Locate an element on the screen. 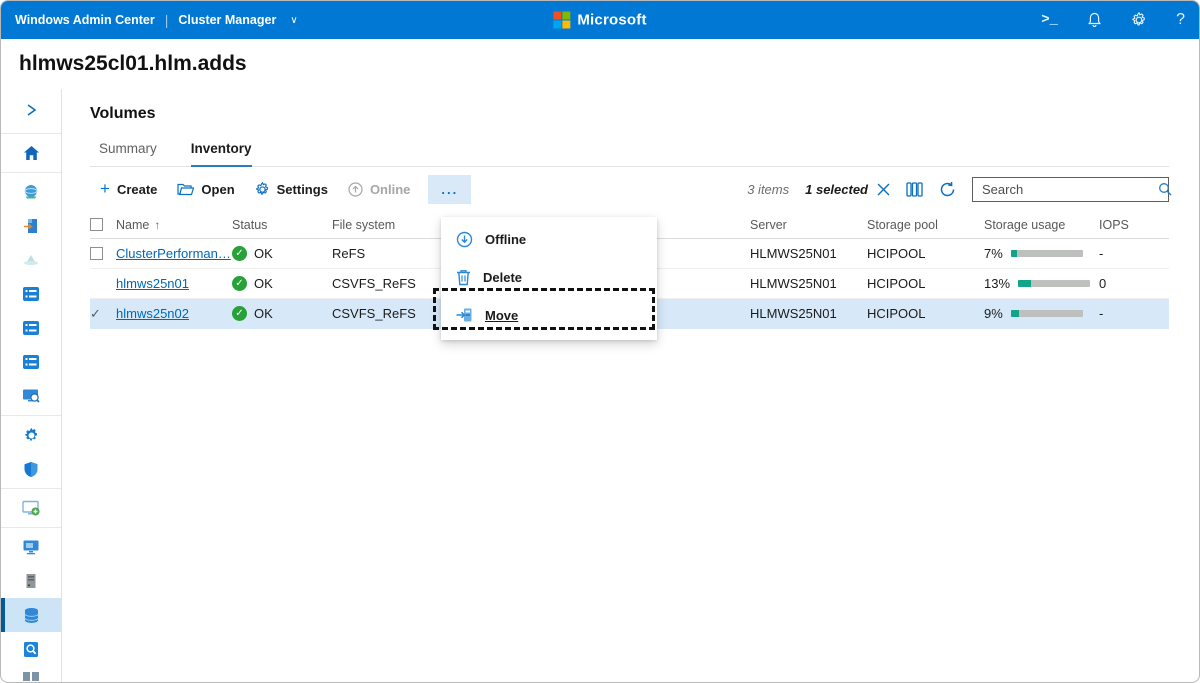 Image resolution: width=1200 pixels, height=683 pixels. microsoft-logo: Microsoft is located at coordinates (600, 20).